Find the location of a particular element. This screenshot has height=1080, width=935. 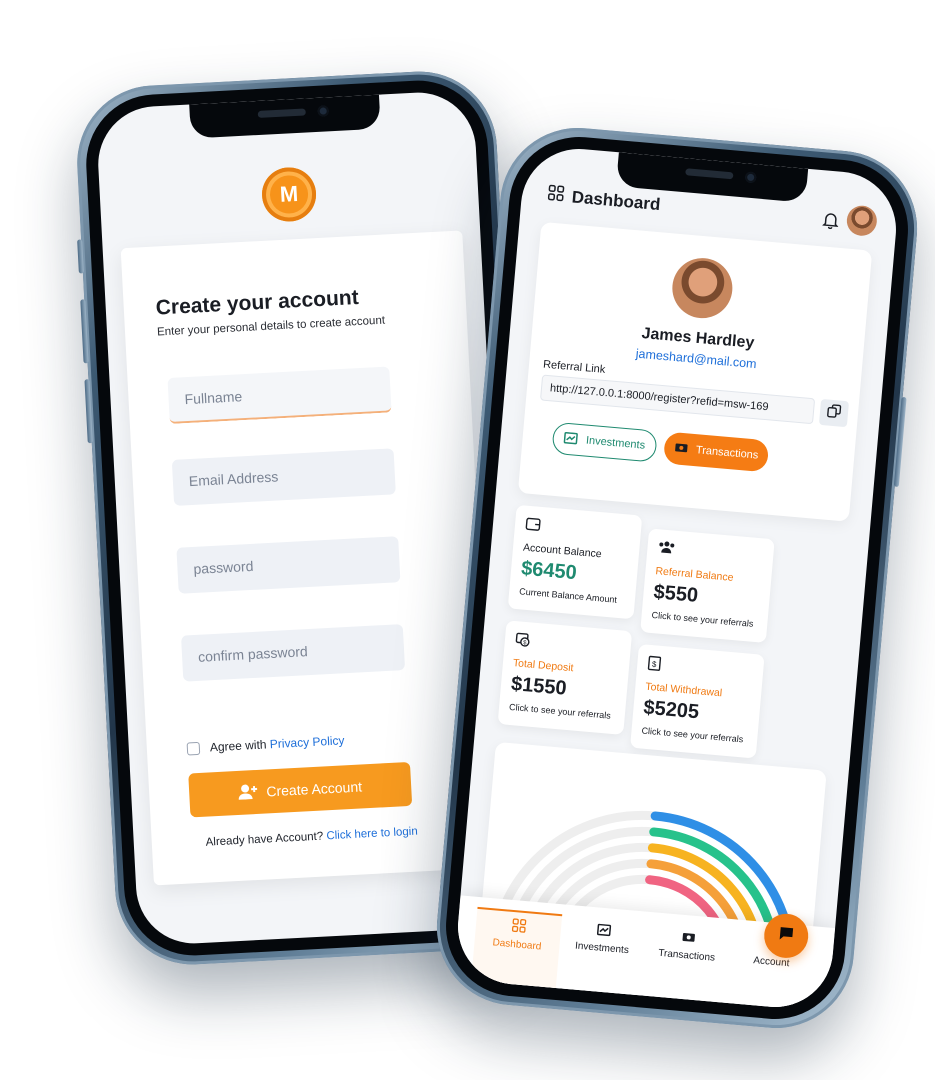

volume-down-button is located at coordinates (88, 411).